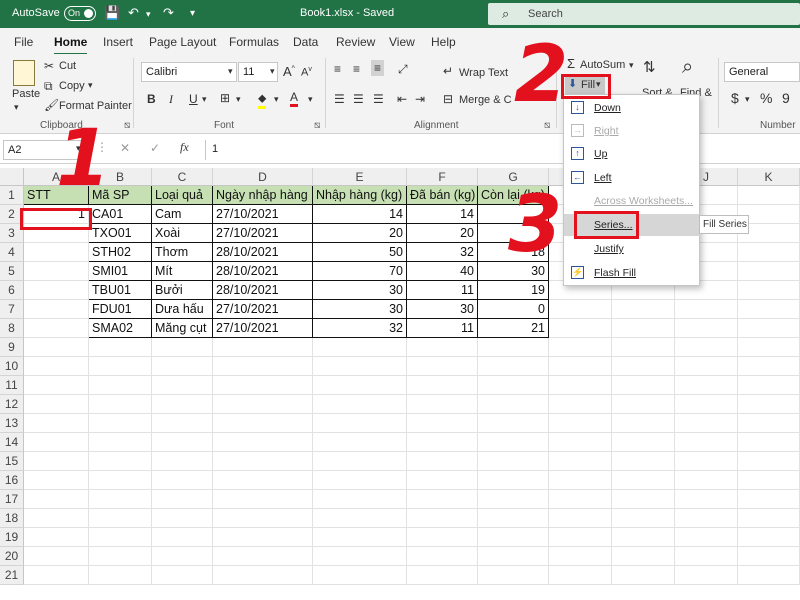  What do you see at coordinates (358, 99) in the screenshot?
I see `align-center-icon: ☰` at bounding box center [358, 99].